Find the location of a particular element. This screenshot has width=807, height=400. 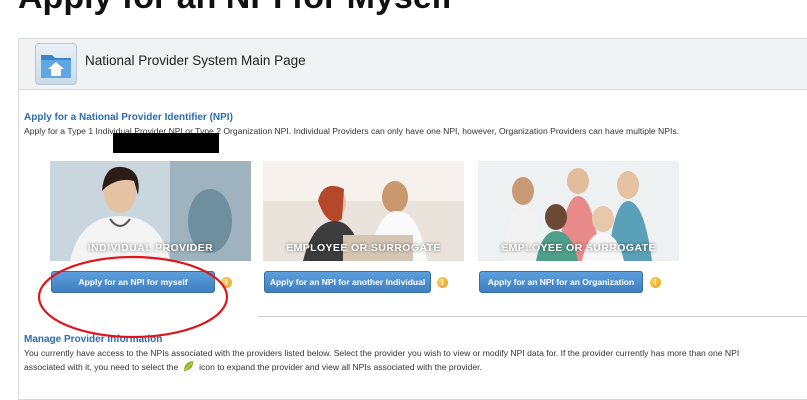

employee-surrogate-organization-card: EMPLOYEE OR SURROGATE is located at coordinates (578, 211).